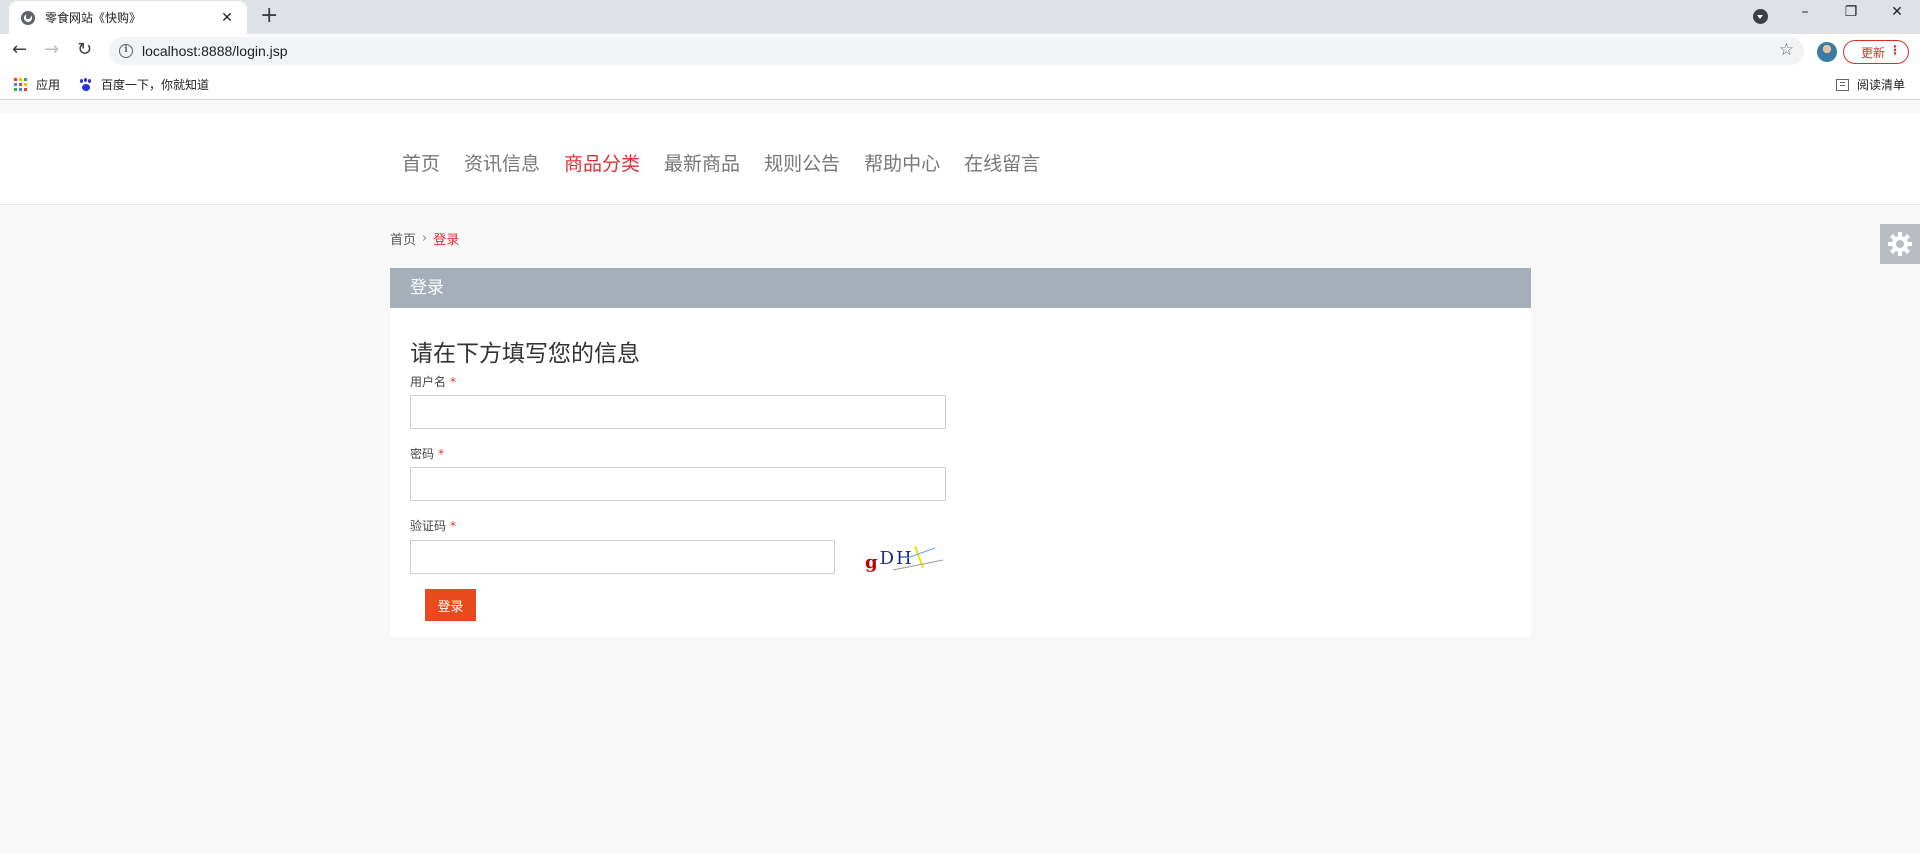 This screenshot has width=1920, height=853. What do you see at coordinates (126, 51) in the screenshot?
I see `site-info-icon: i` at bounding box center [126, 51].